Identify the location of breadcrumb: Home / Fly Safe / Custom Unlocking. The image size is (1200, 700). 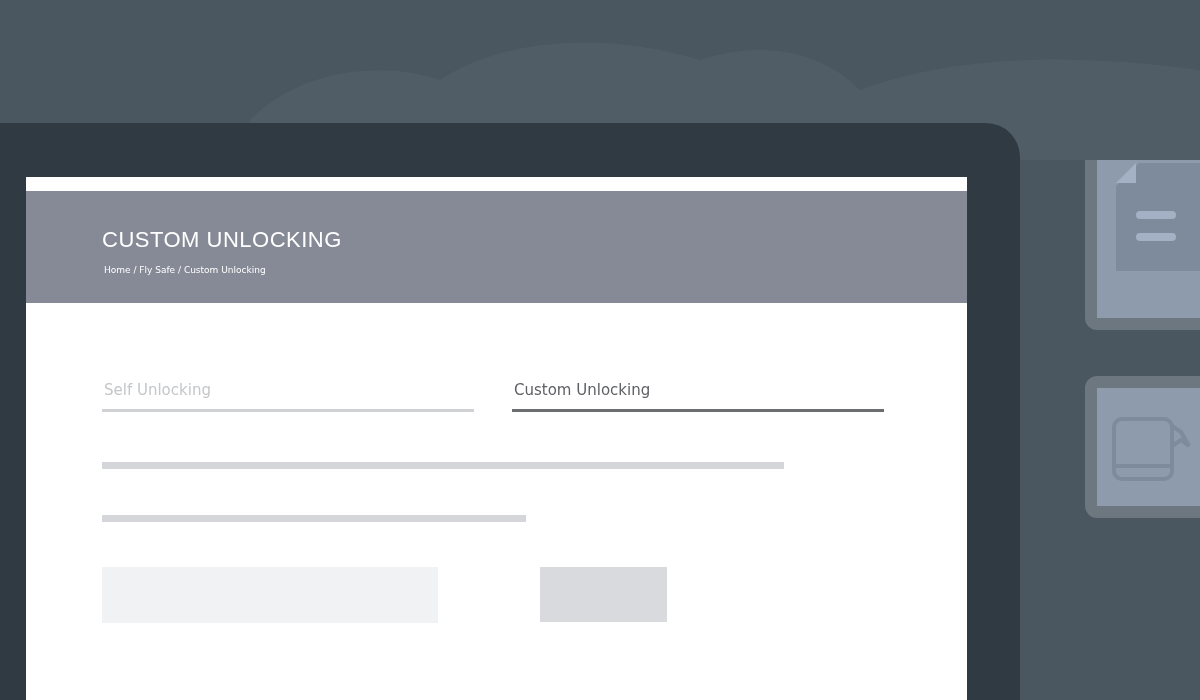
(185, 270).